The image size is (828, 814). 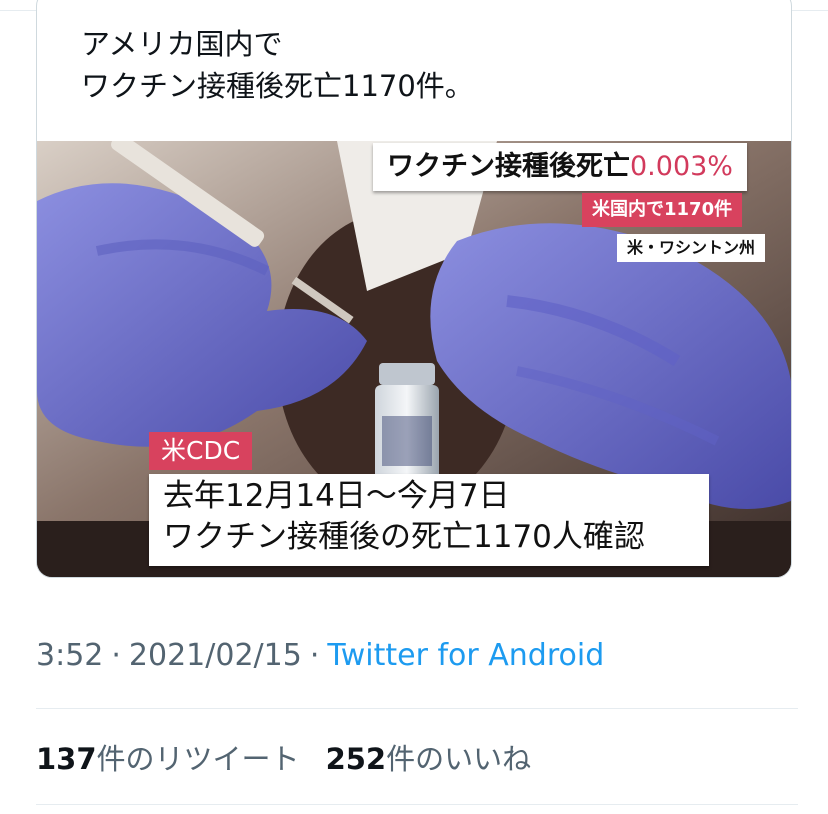 What do you see at coordinates (201, 451) in the screenshot?
I see `caption-source-tag: 米CDC` at bounding box center [201, 451].